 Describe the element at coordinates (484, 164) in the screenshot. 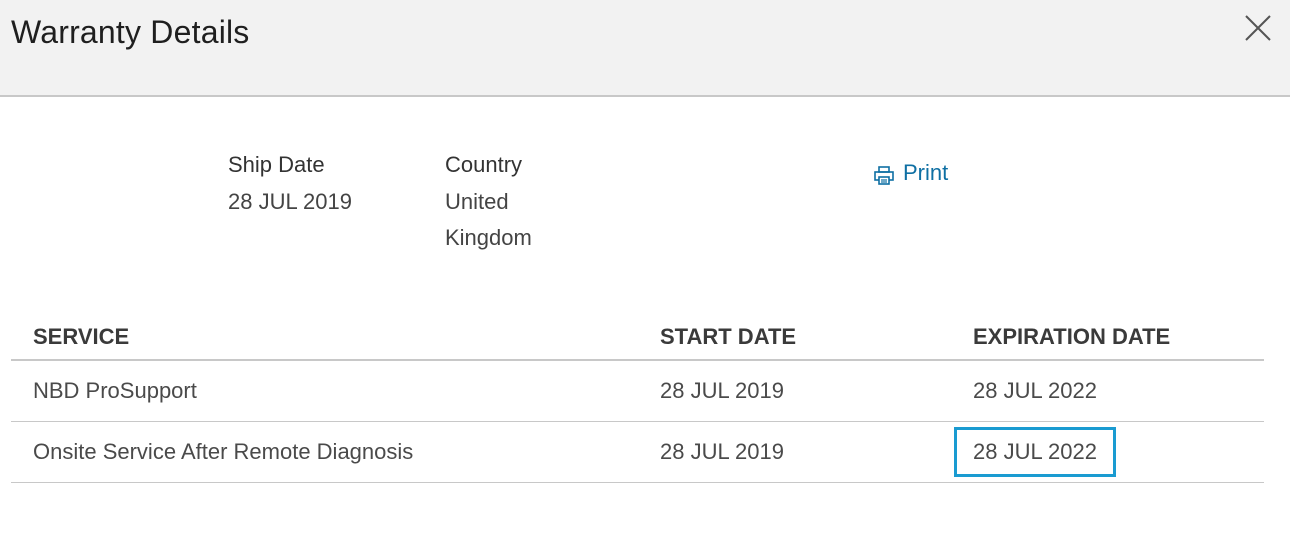

I see `country-label: Country` at that location.